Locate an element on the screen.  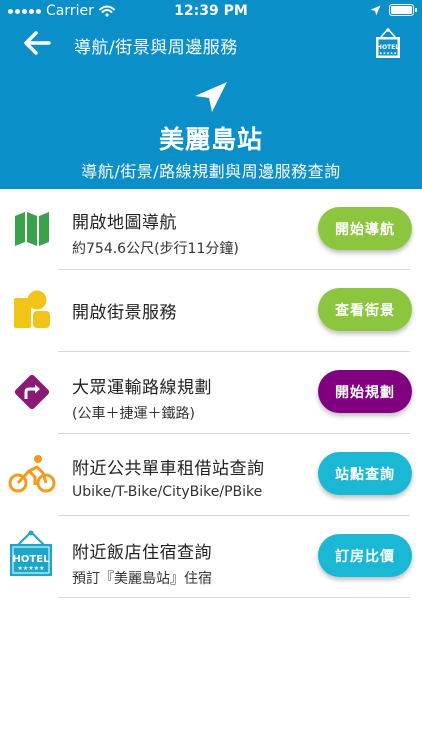
navigation-arrow-icon is located at coordinates (211, 97).